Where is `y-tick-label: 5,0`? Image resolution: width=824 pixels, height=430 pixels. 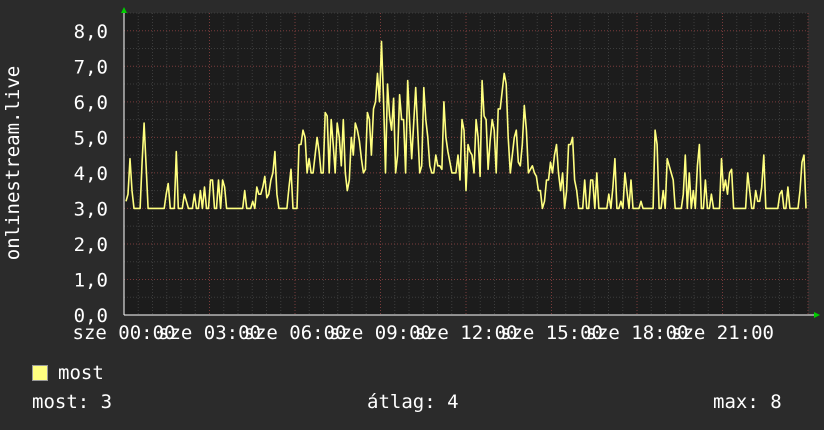
y-tick-label: 5,0 is located at coordinates (91, 138).